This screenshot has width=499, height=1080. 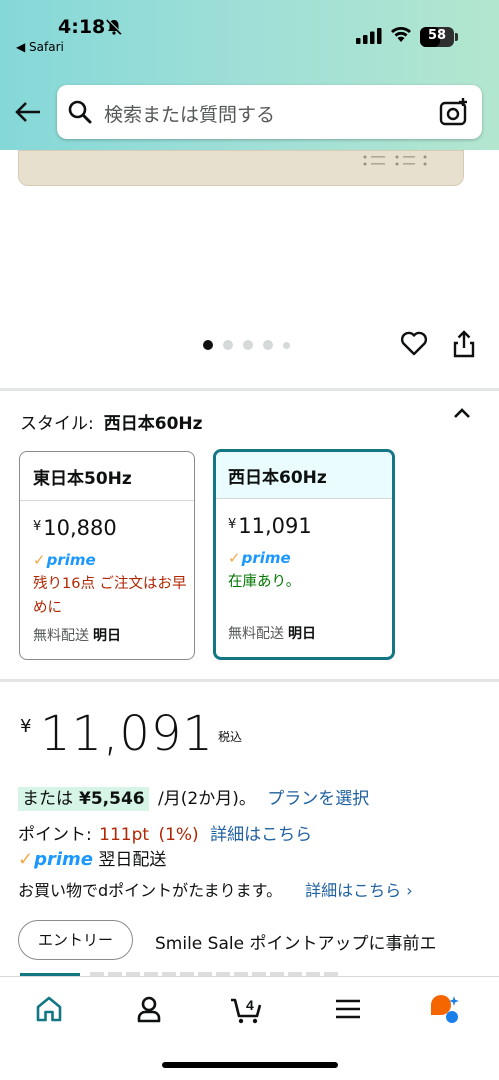 I want to click on assistant-icon, so click(x=444, y=1009).